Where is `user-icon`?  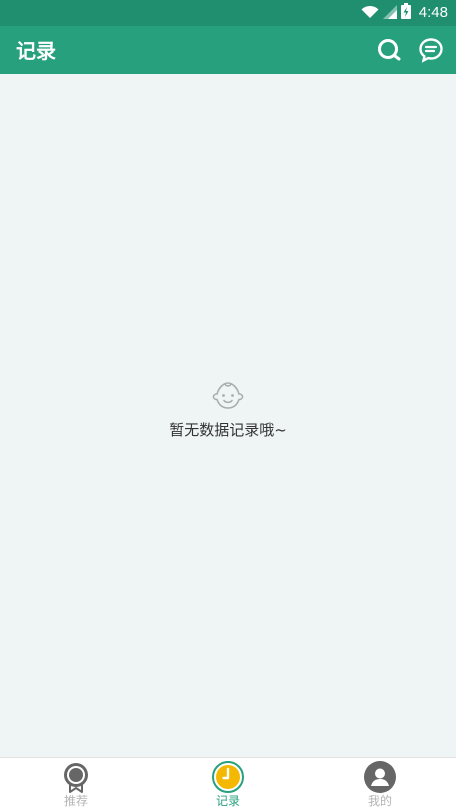
user-icon is located at coordinates (380, 777).